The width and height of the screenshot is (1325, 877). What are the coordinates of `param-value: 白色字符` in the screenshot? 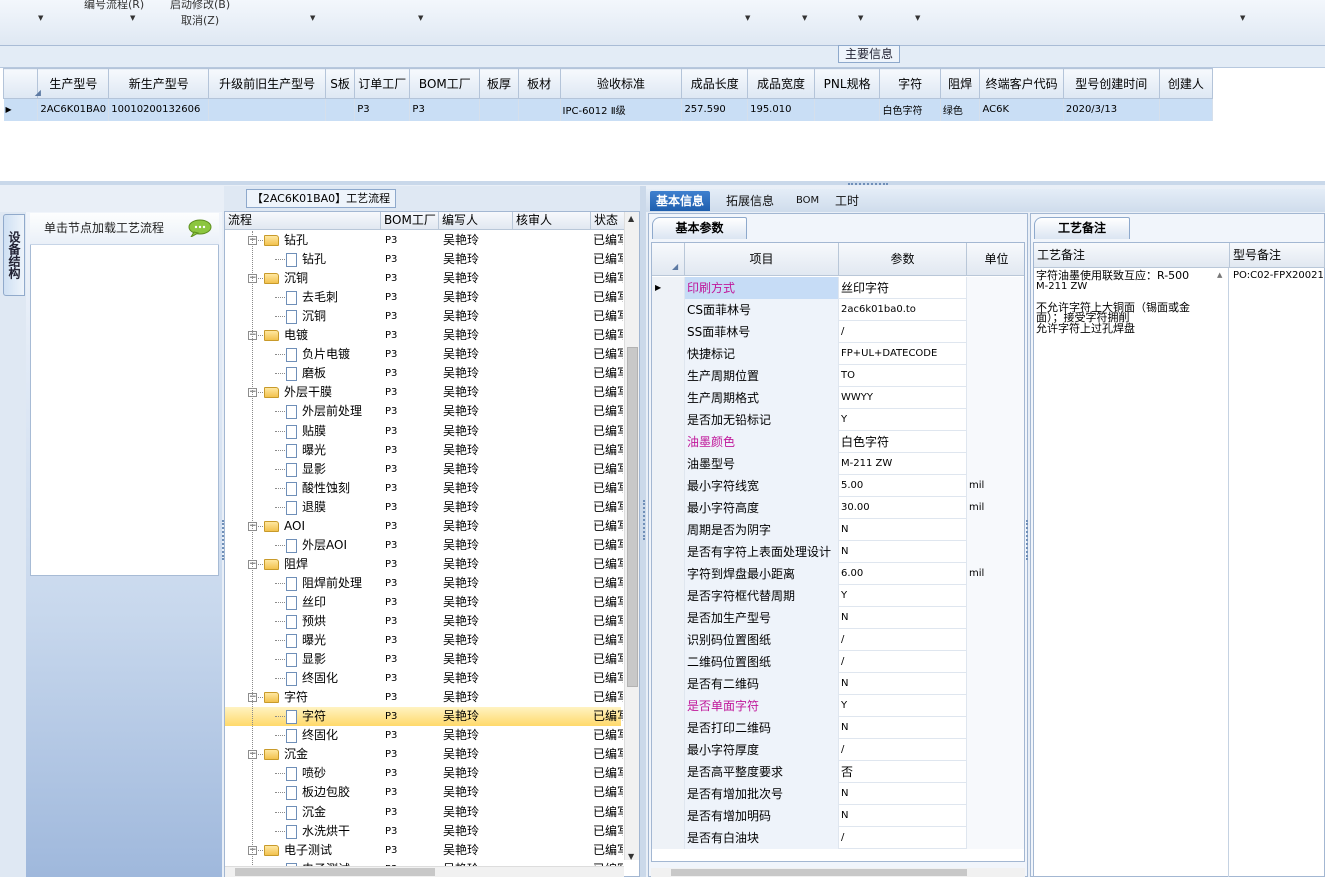 It's located at (903, 442).